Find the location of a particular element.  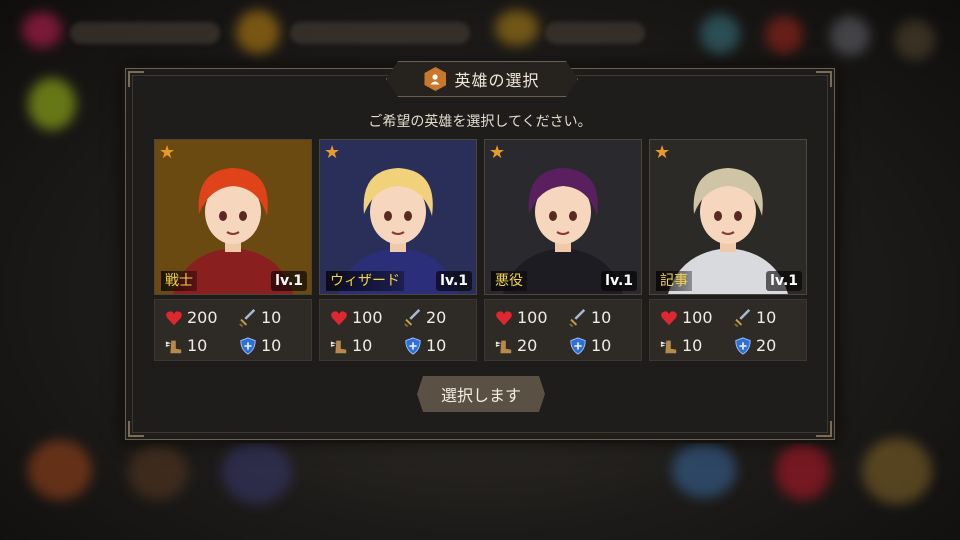

defense-value: 20 is located at coordinates (766, 345).